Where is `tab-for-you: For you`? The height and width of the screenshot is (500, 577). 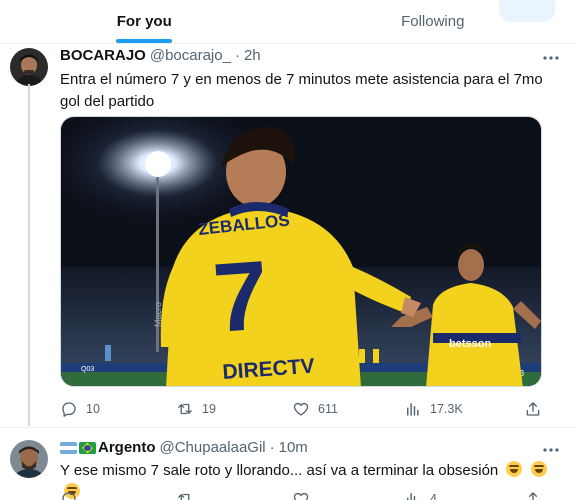
tab-for-you: For you is located at coordinates (144, 21).